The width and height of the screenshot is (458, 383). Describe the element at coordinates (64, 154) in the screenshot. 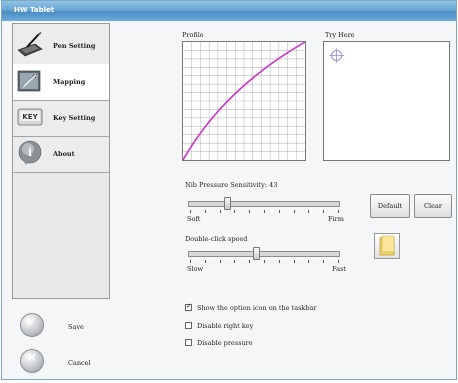

I see `sidebar-item-label: About` at that location.